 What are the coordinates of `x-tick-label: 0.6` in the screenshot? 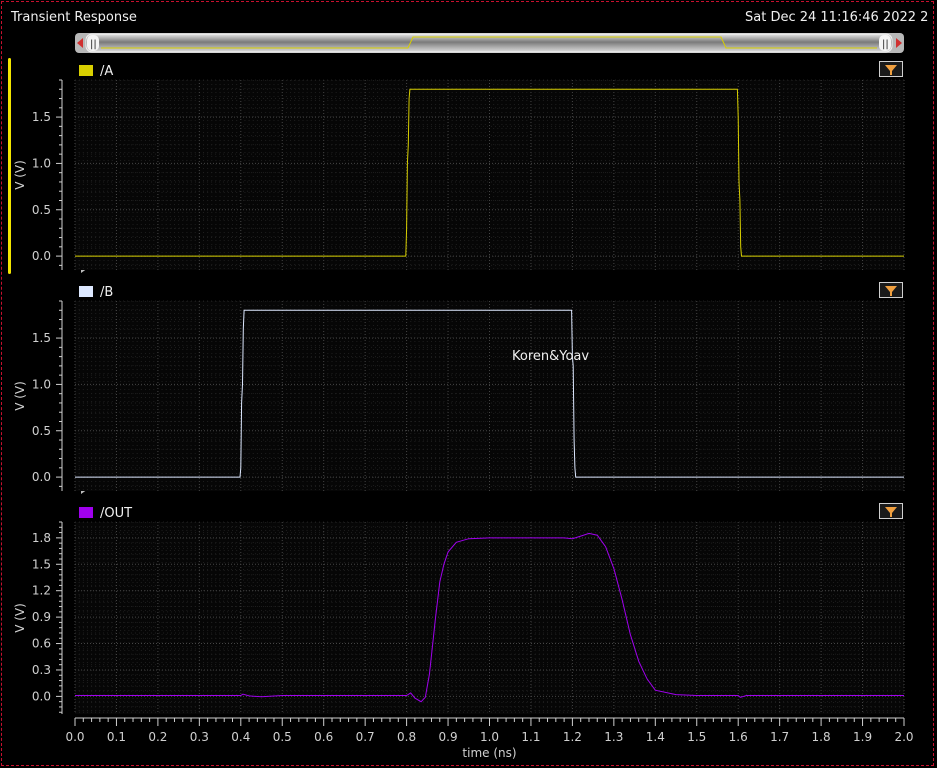 It's located at (323, 737).